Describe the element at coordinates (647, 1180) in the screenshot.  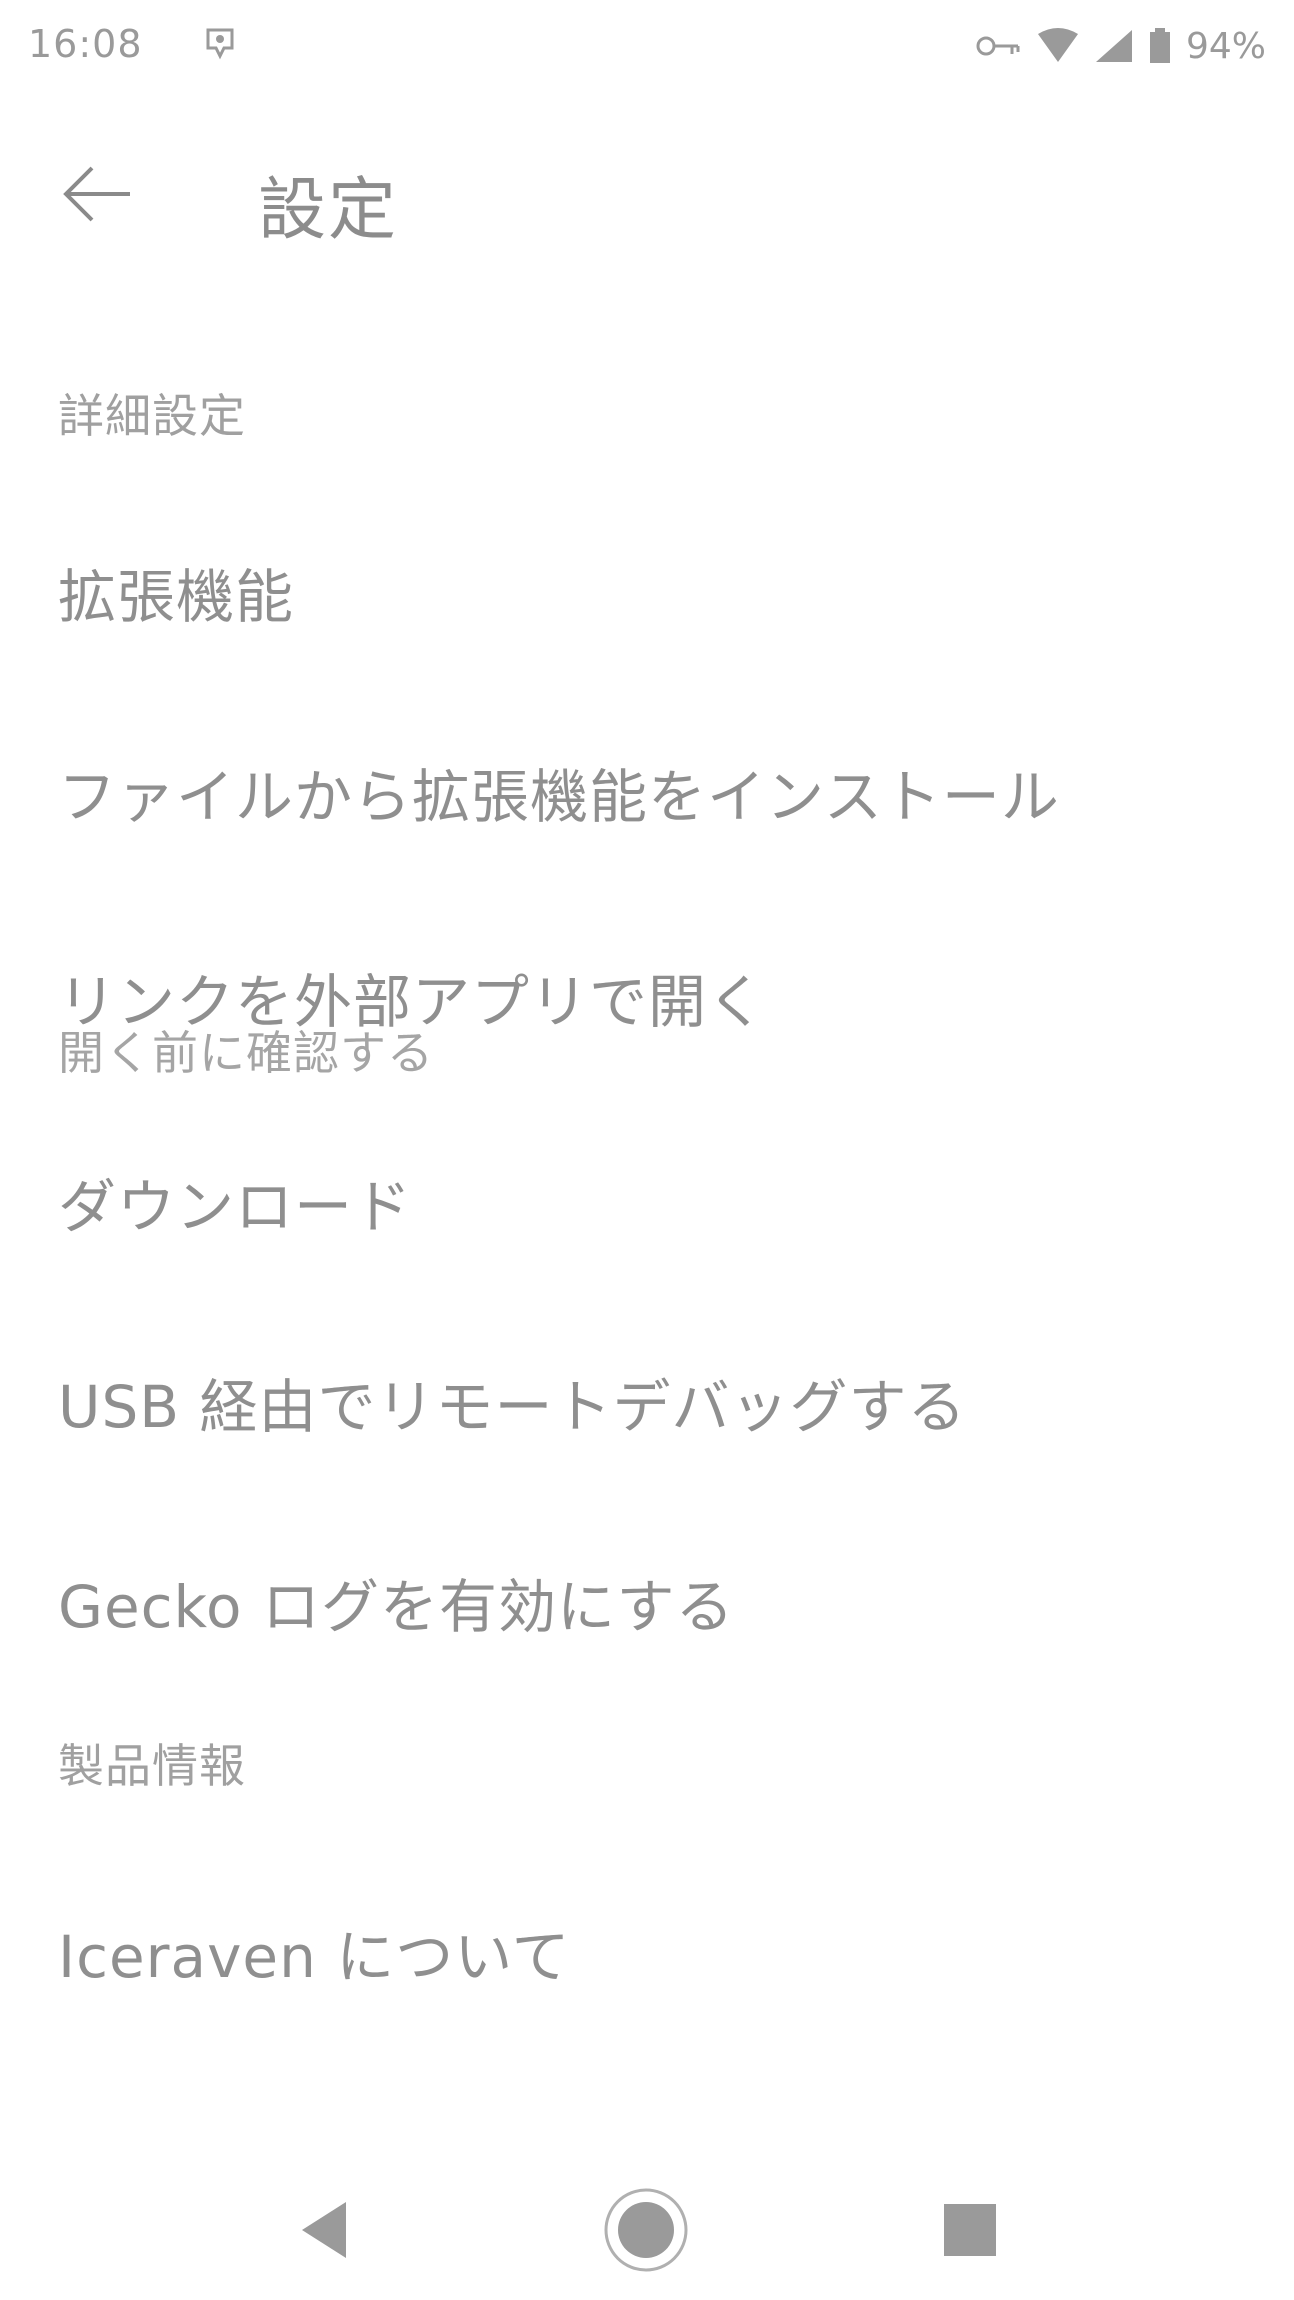
I see `pref-downloads: ダウンロード` at that location.